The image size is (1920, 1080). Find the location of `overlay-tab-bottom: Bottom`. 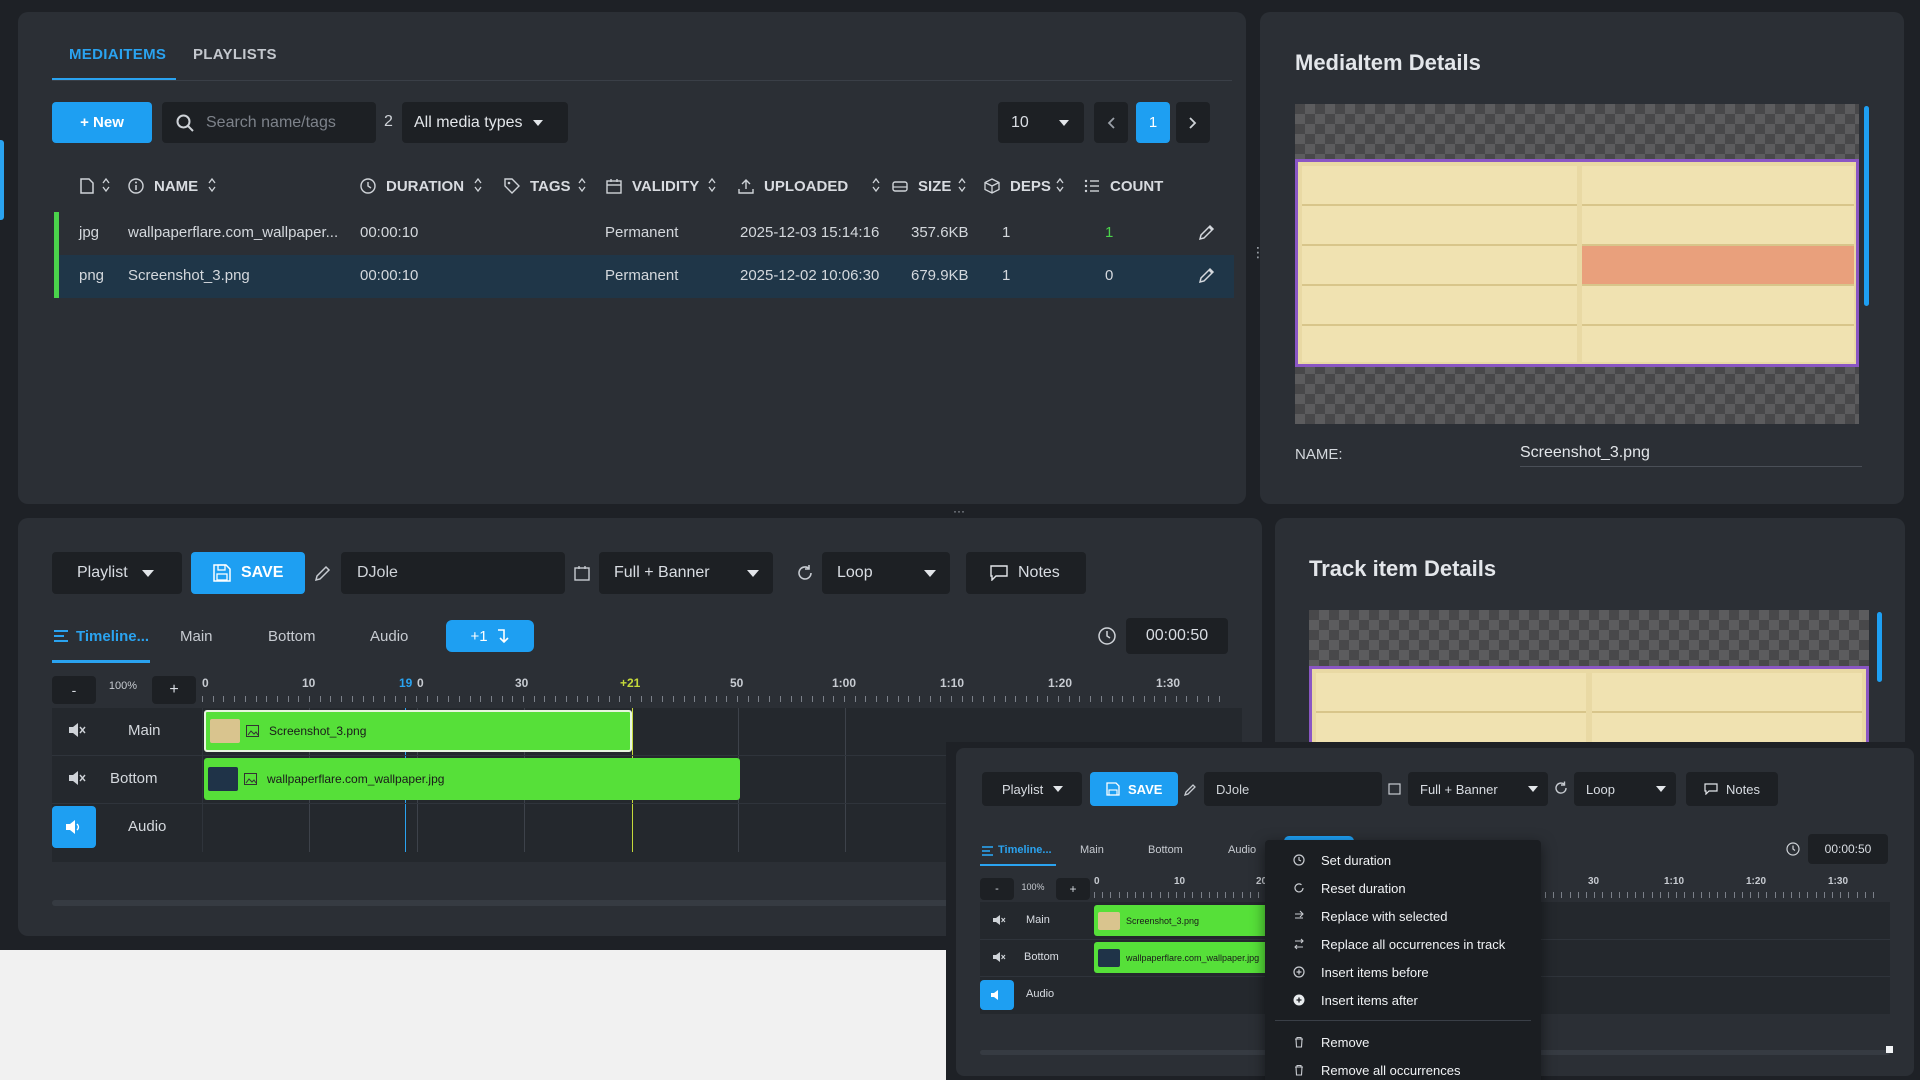

overlay-tab-bottom: Bottom is located at coordinates (1165, 850).